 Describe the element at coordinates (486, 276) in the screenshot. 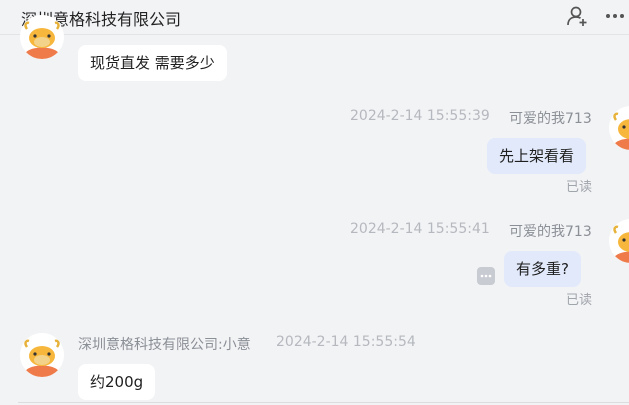

I see `ellipsis-chip-icon` at that location.